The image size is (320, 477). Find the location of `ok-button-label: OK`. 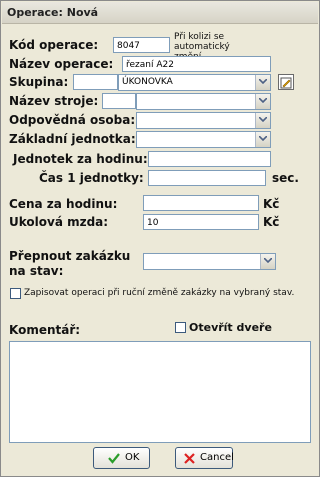

ok-button-label: OK is located at coordinates (132, 457).